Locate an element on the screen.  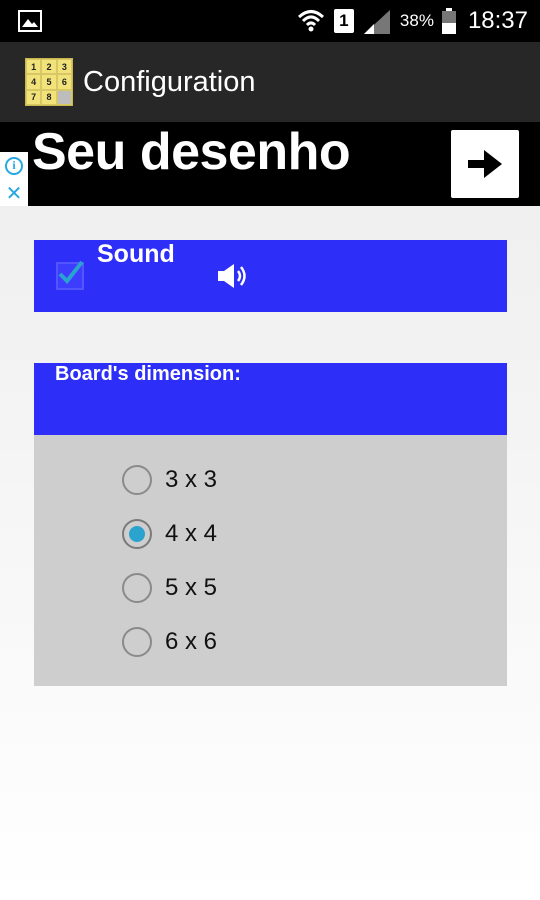
wifi-icon is located at coordinates (310, 21).